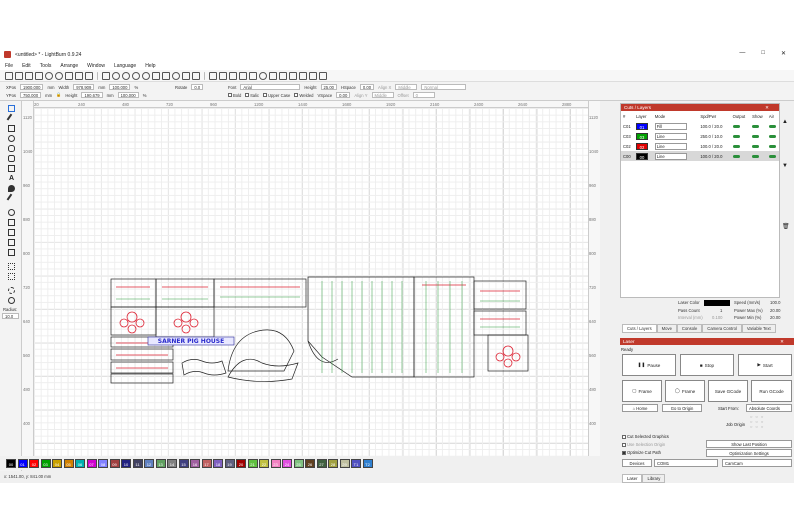  I want to click on hspace-field: 0.00, so click(367, 87).